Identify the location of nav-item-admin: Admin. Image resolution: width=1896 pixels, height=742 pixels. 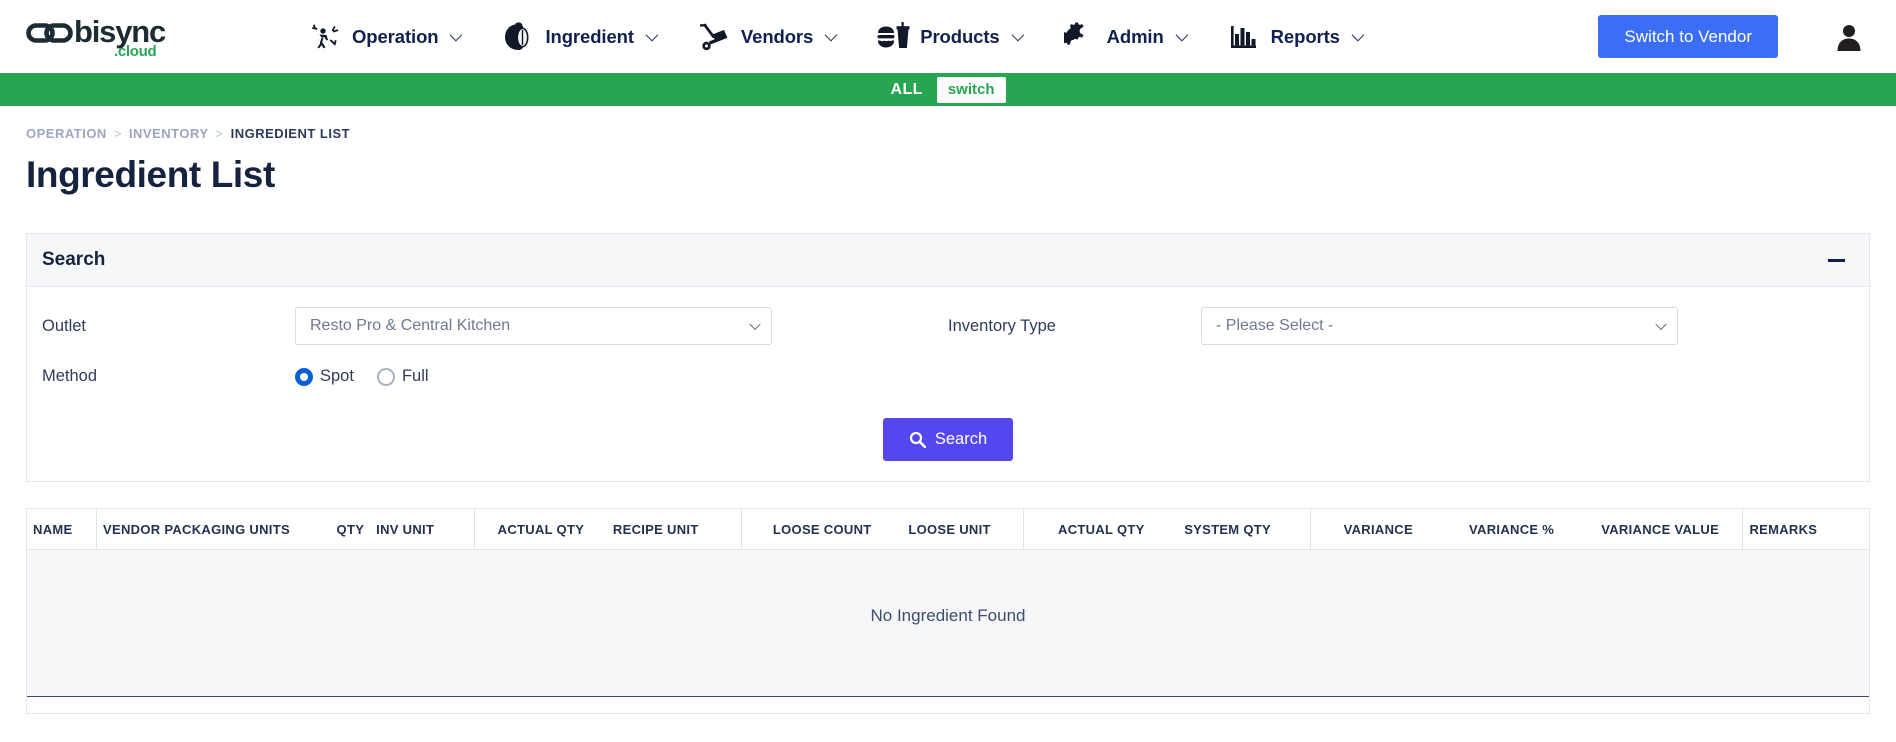
(1125, 37).